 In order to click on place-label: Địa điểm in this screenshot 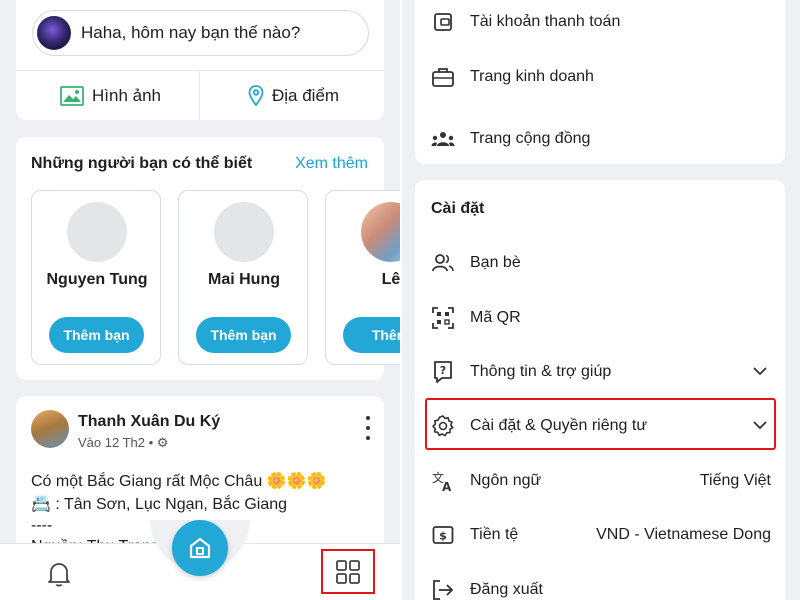, I will do `click(306, 95)`.